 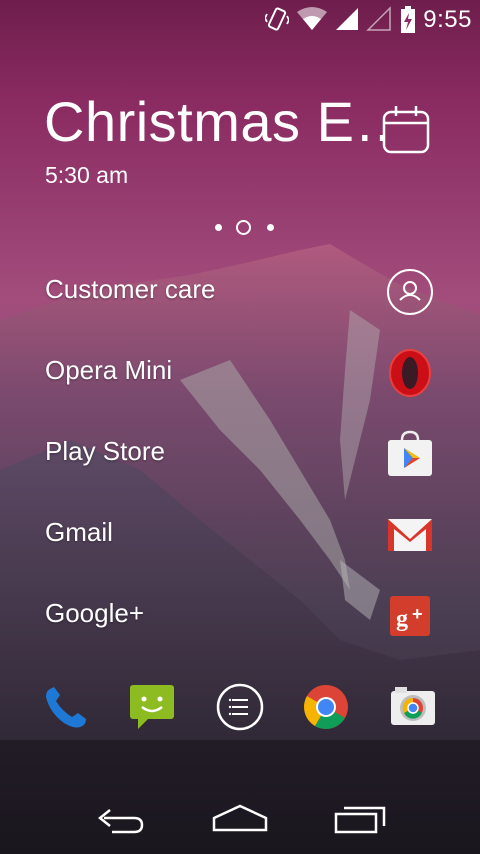 I want to click on home-icon, so click(x=240, y=820).